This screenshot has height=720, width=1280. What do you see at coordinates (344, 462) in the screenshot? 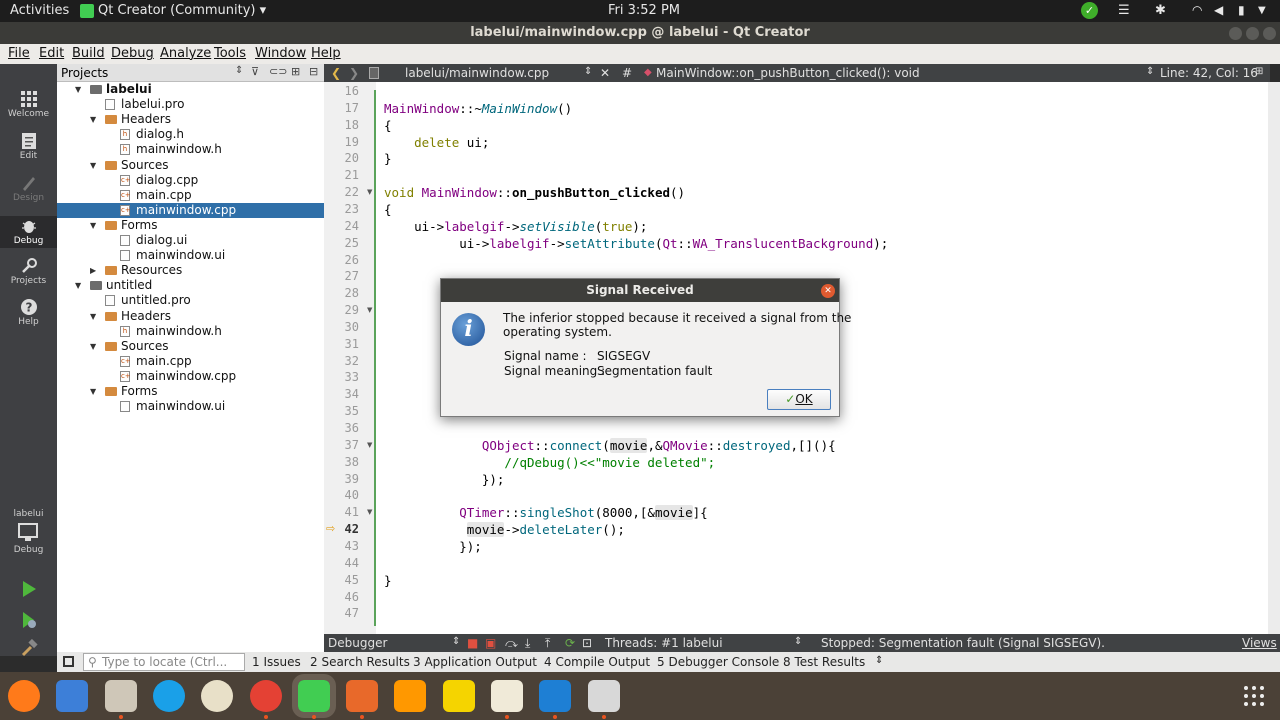
I see `line-number: 38` at bounding box center [344, 462].